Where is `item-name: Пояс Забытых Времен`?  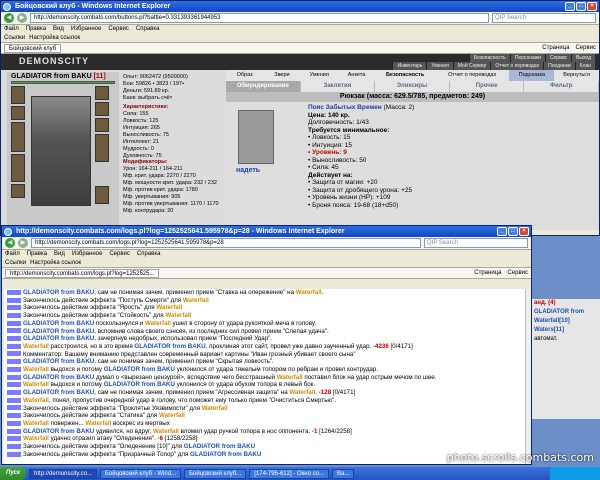 item-name: Пояс Забытых Времен is located at coordinates (345, 107).